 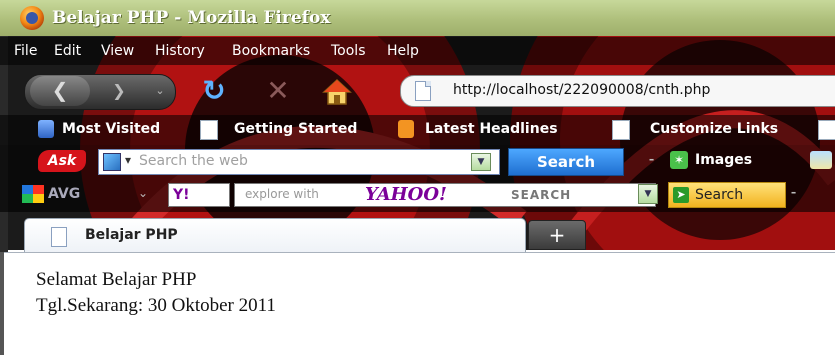 What do you see at coordinates (406, 194) in the screenshot?
I see `yahoo-brand: YAHOO!` at bounding box center [406, 194].